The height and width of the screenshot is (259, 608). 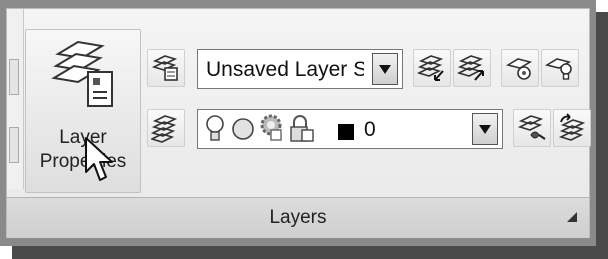 What do you see at coordinates (215, 128) in the screenshot?
I see `lightbulb-icon` at bounding box center [215, 128].